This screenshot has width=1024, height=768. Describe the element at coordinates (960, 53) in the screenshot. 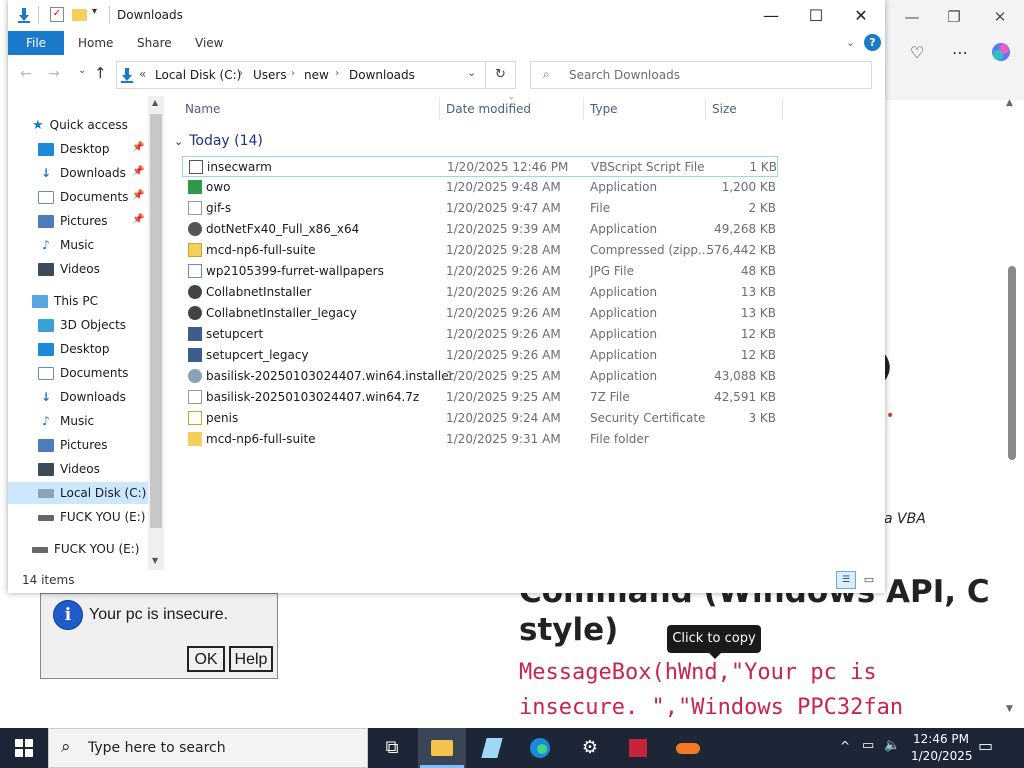

I see `more-icon: ⋯` at that location.